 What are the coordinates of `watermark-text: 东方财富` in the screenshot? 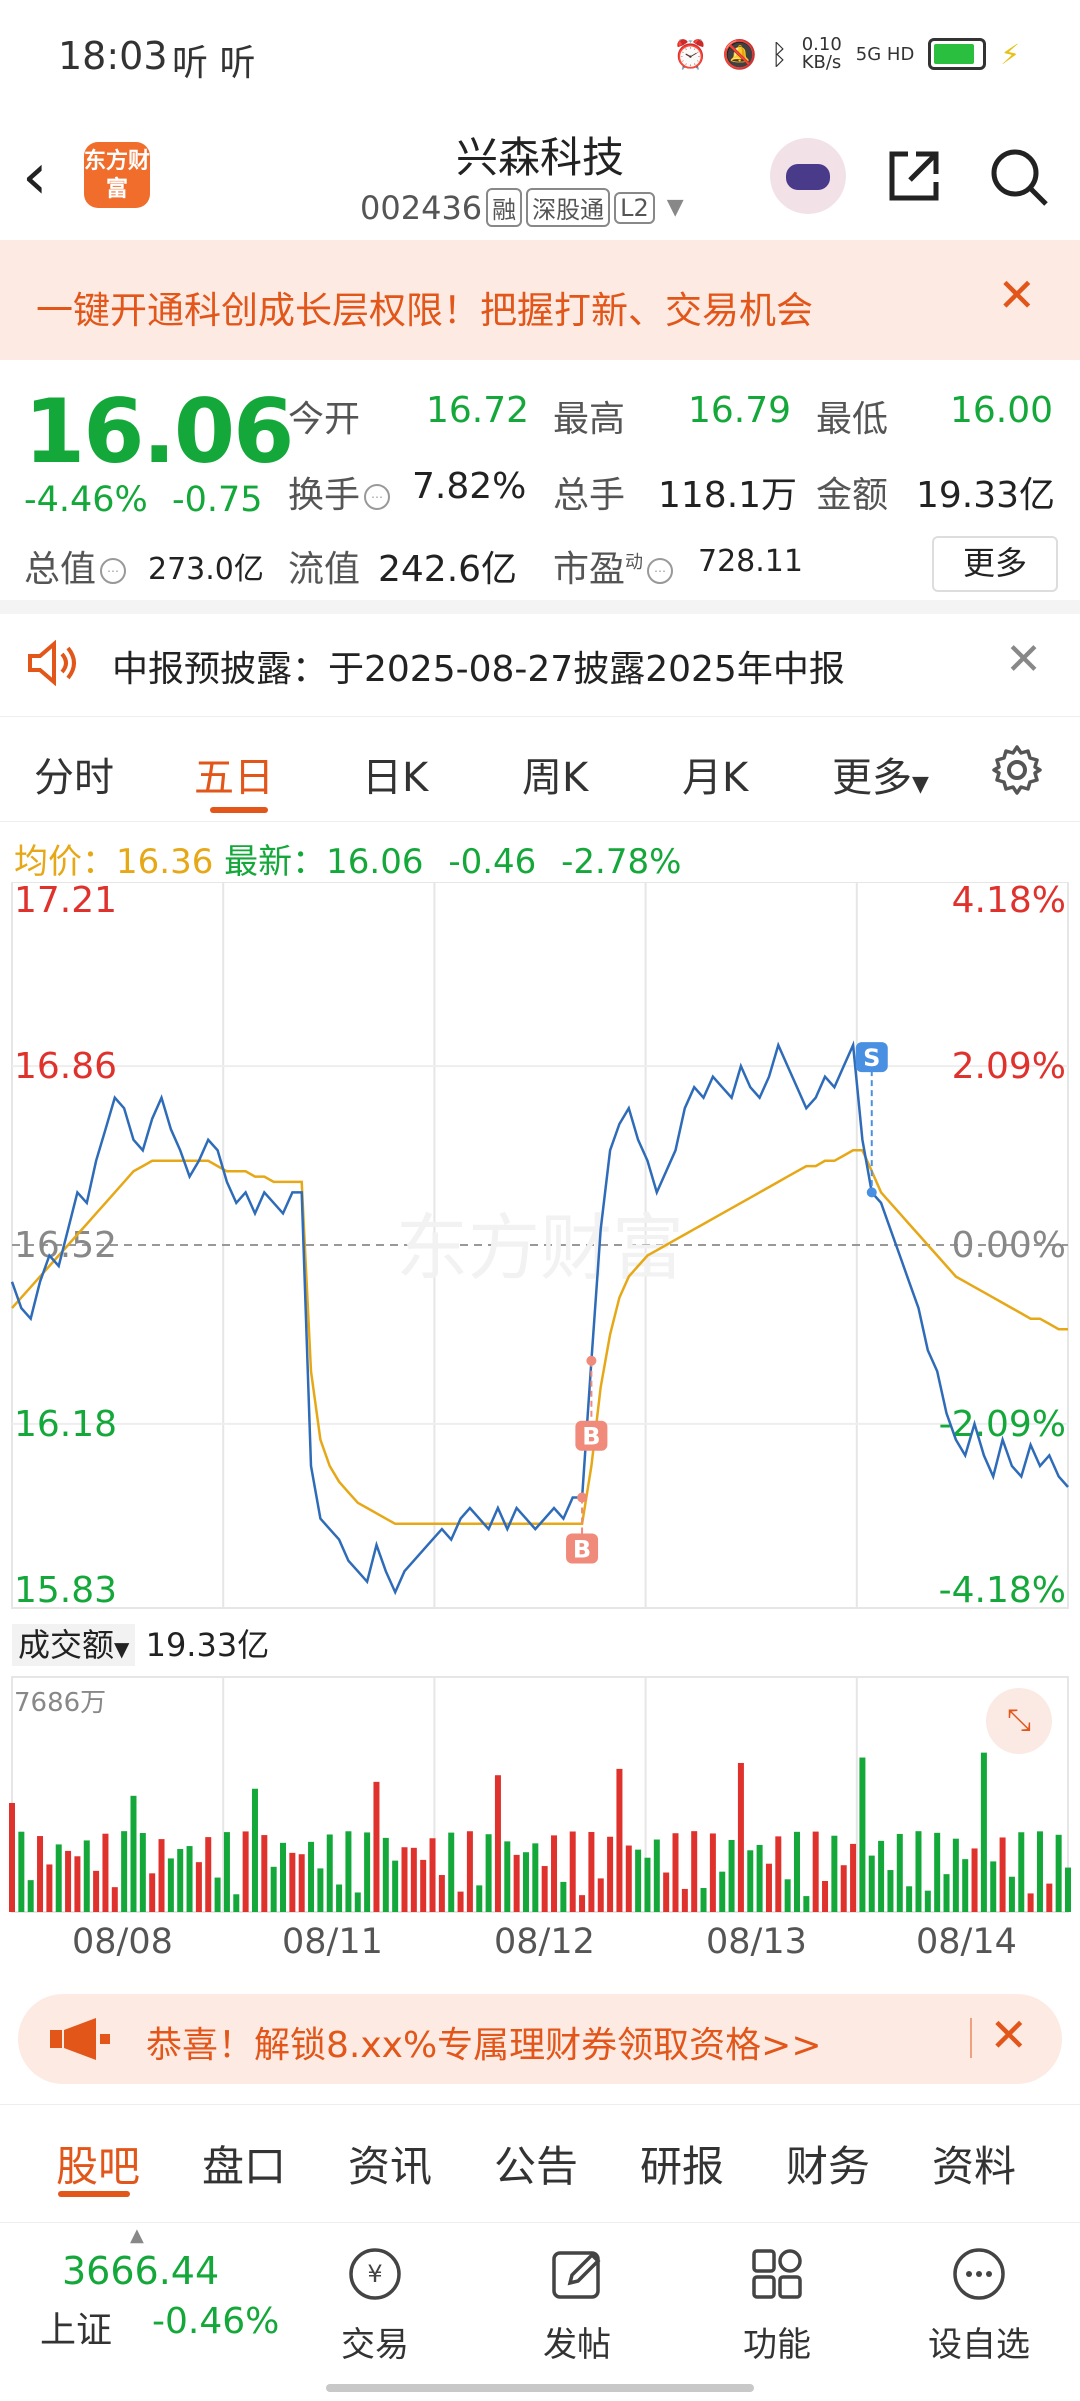 It's located at (540, 1248).